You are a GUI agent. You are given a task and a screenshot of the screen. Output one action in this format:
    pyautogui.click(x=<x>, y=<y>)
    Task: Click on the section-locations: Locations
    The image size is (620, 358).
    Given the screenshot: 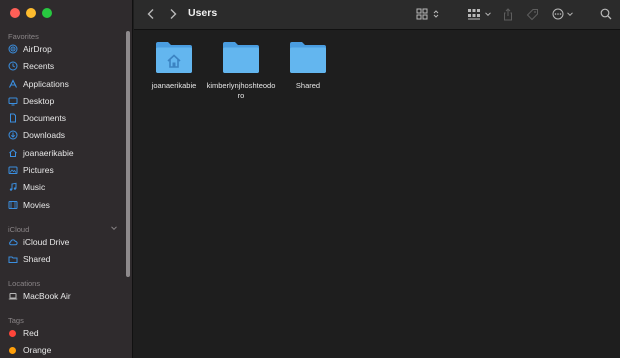 What is the action you would take?
    pyautogui.click(x=24, y=283)
    